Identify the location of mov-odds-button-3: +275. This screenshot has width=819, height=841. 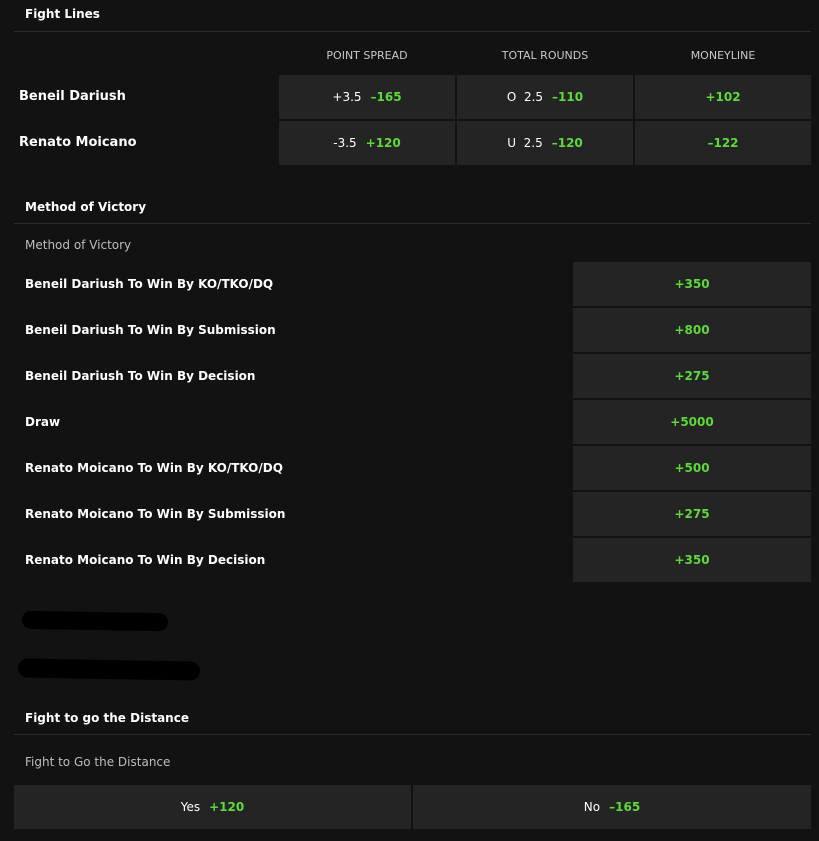
(692, 376).